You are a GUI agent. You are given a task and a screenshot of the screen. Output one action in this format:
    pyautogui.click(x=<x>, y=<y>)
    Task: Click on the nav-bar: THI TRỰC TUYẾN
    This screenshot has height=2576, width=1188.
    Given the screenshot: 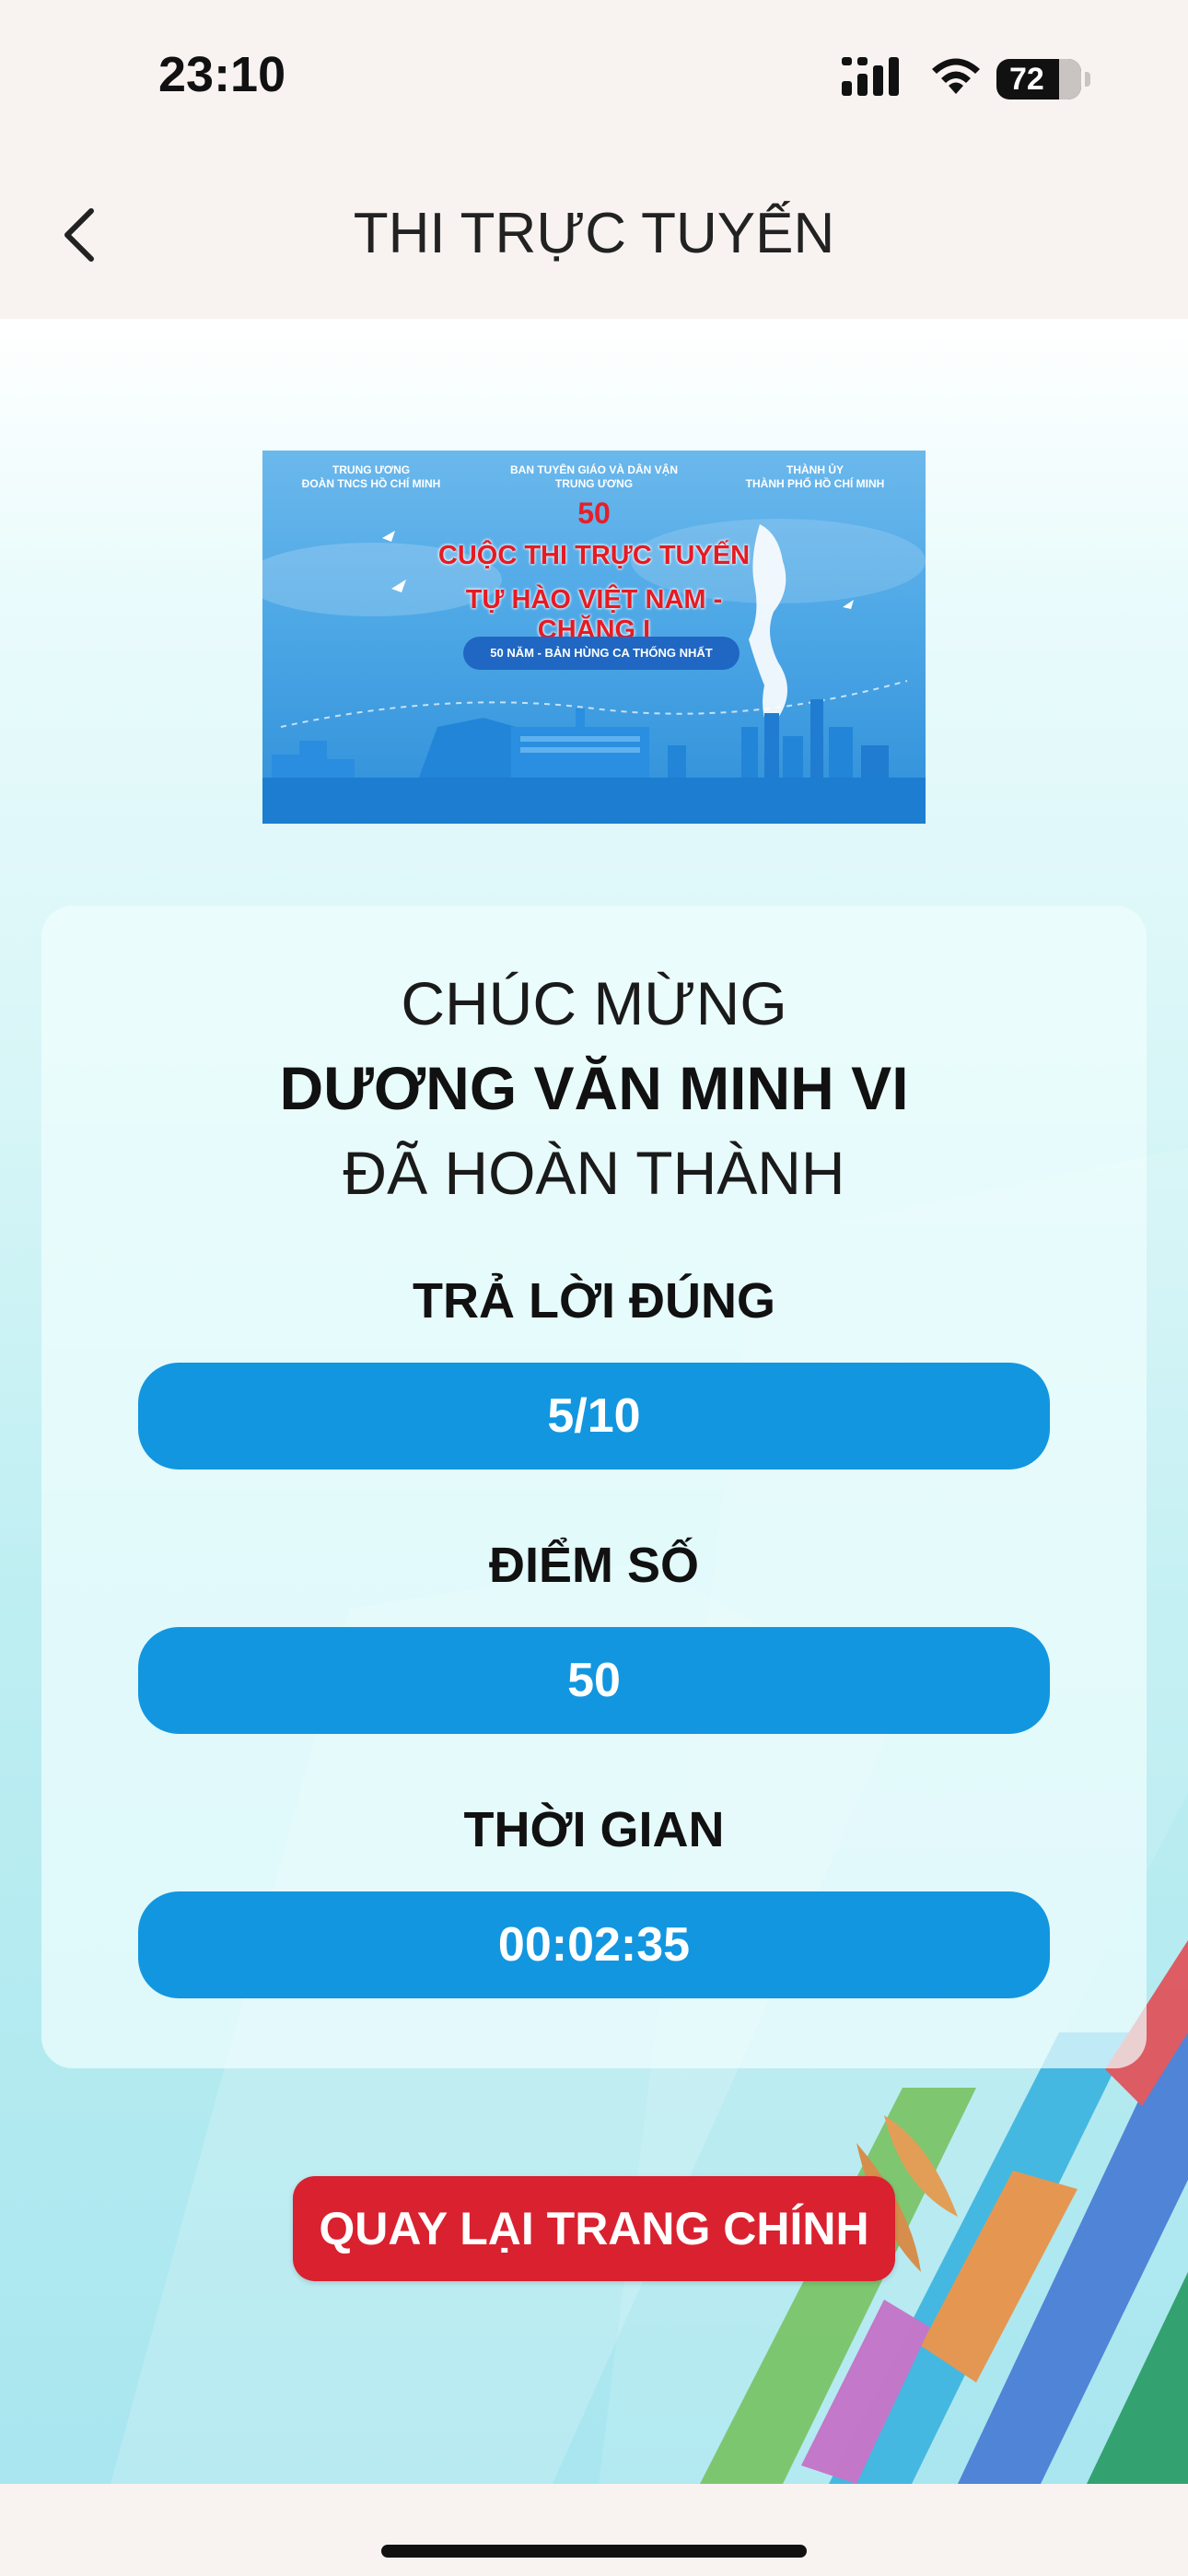 What is the action you would take?
    pyautogui.click(x=594, y=238)
    